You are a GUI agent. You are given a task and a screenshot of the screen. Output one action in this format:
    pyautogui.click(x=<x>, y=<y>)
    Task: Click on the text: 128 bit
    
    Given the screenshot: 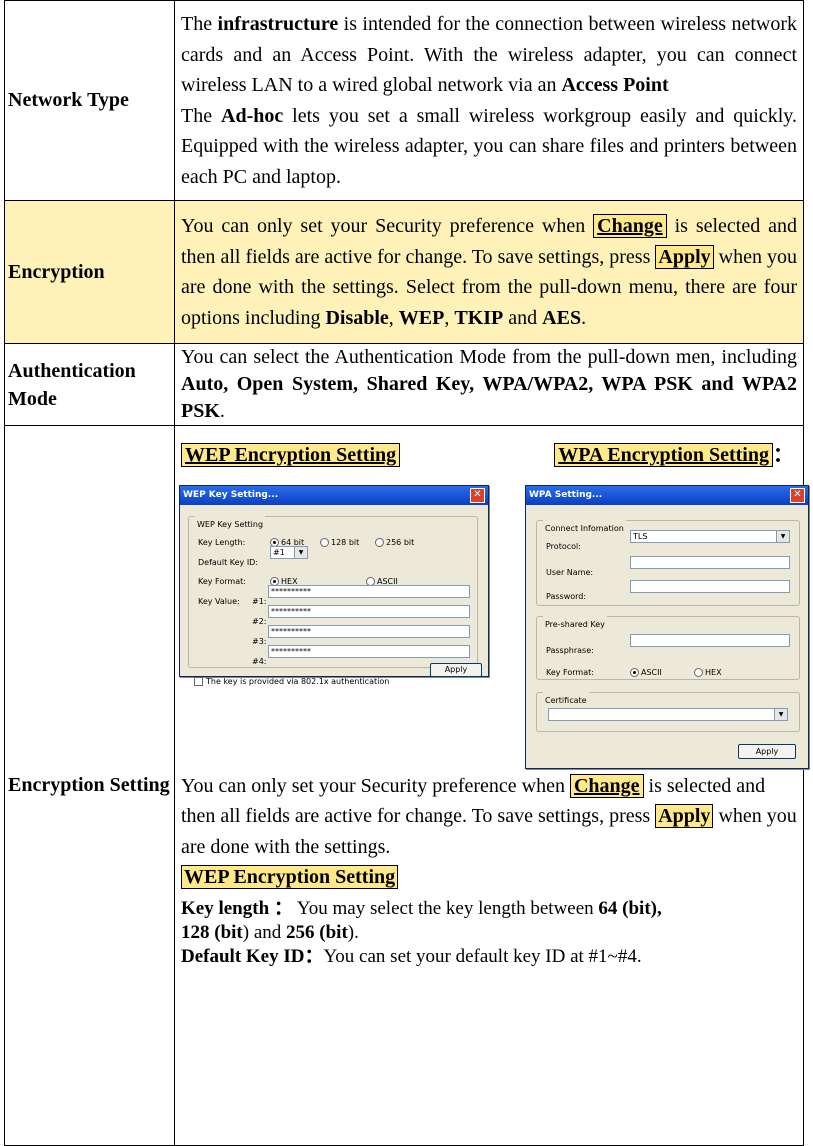 What is the action you would take?
    pyautogui.click(x=345, y=542)
    